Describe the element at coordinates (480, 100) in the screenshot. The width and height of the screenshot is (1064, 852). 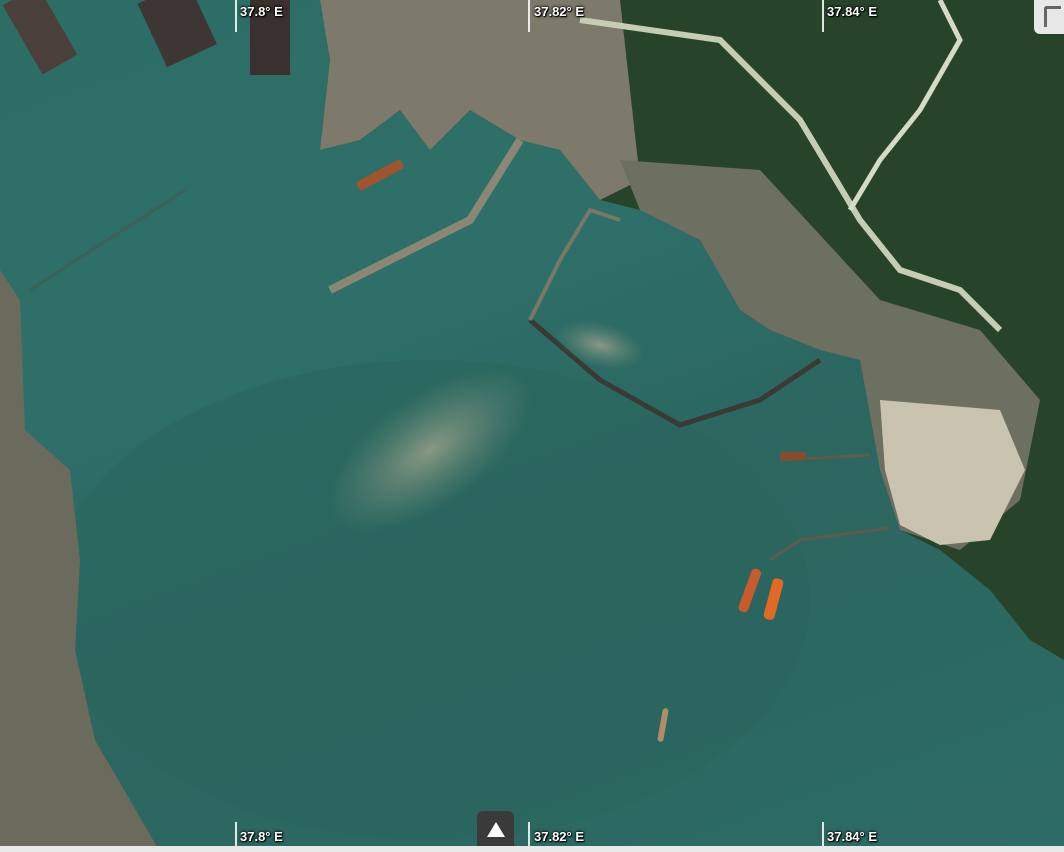
I see `urban-north` at that location.